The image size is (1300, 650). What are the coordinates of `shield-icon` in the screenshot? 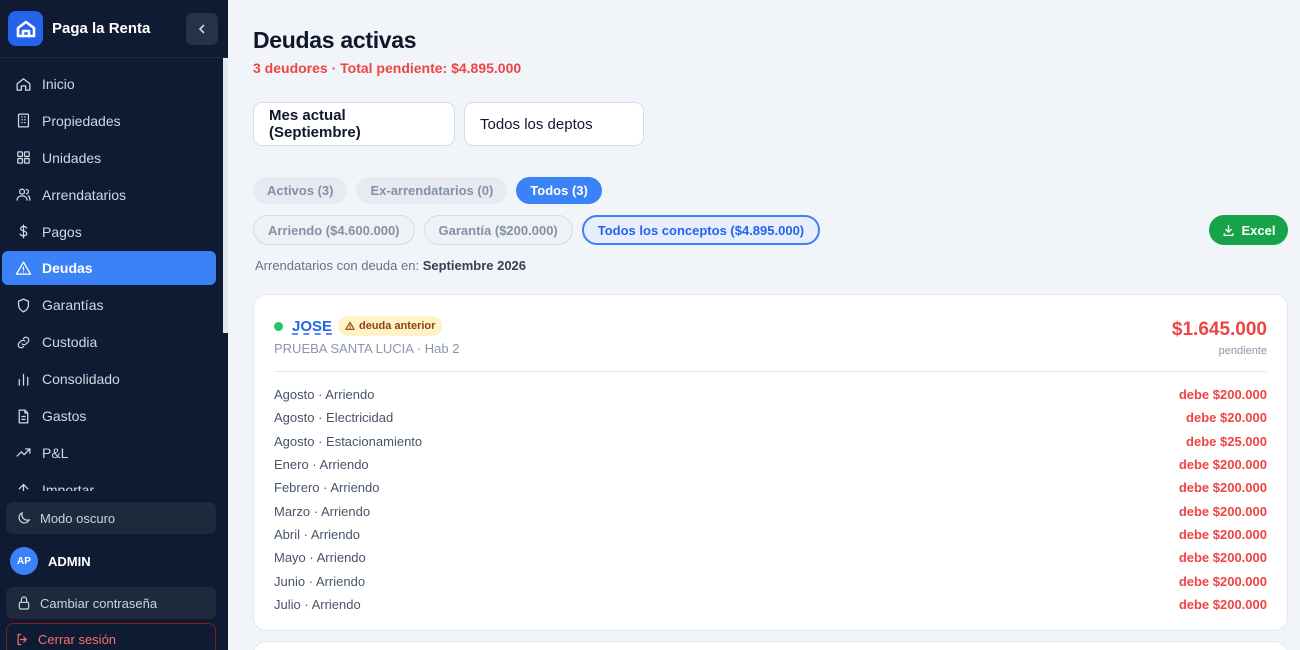 It's located at (23, 305).